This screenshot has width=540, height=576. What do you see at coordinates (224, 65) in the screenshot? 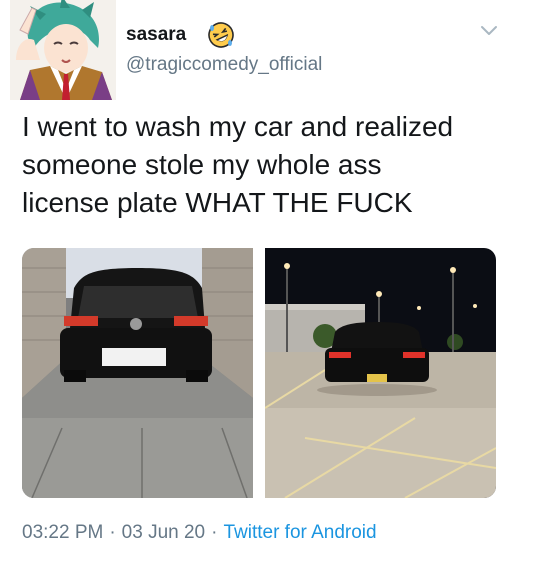
I see `user-handle: @tragiccomedy_official` at bounding box center [224, 65].